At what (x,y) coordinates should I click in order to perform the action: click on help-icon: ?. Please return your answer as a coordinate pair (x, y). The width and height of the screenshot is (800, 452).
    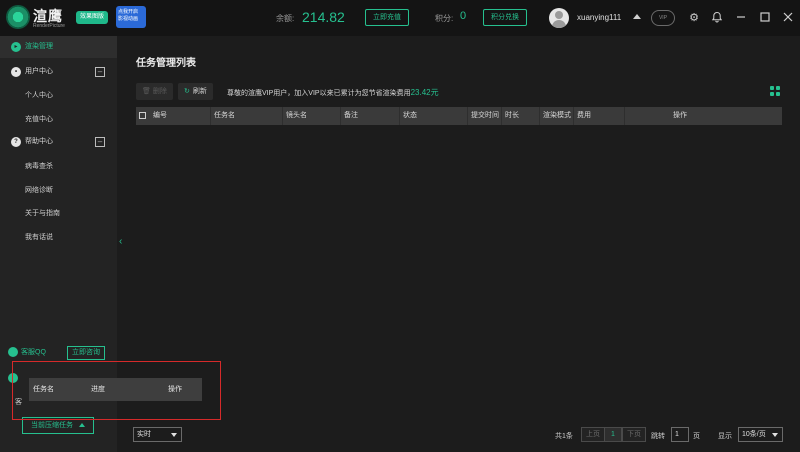
    Looking at the image, I should click on (16, 142).